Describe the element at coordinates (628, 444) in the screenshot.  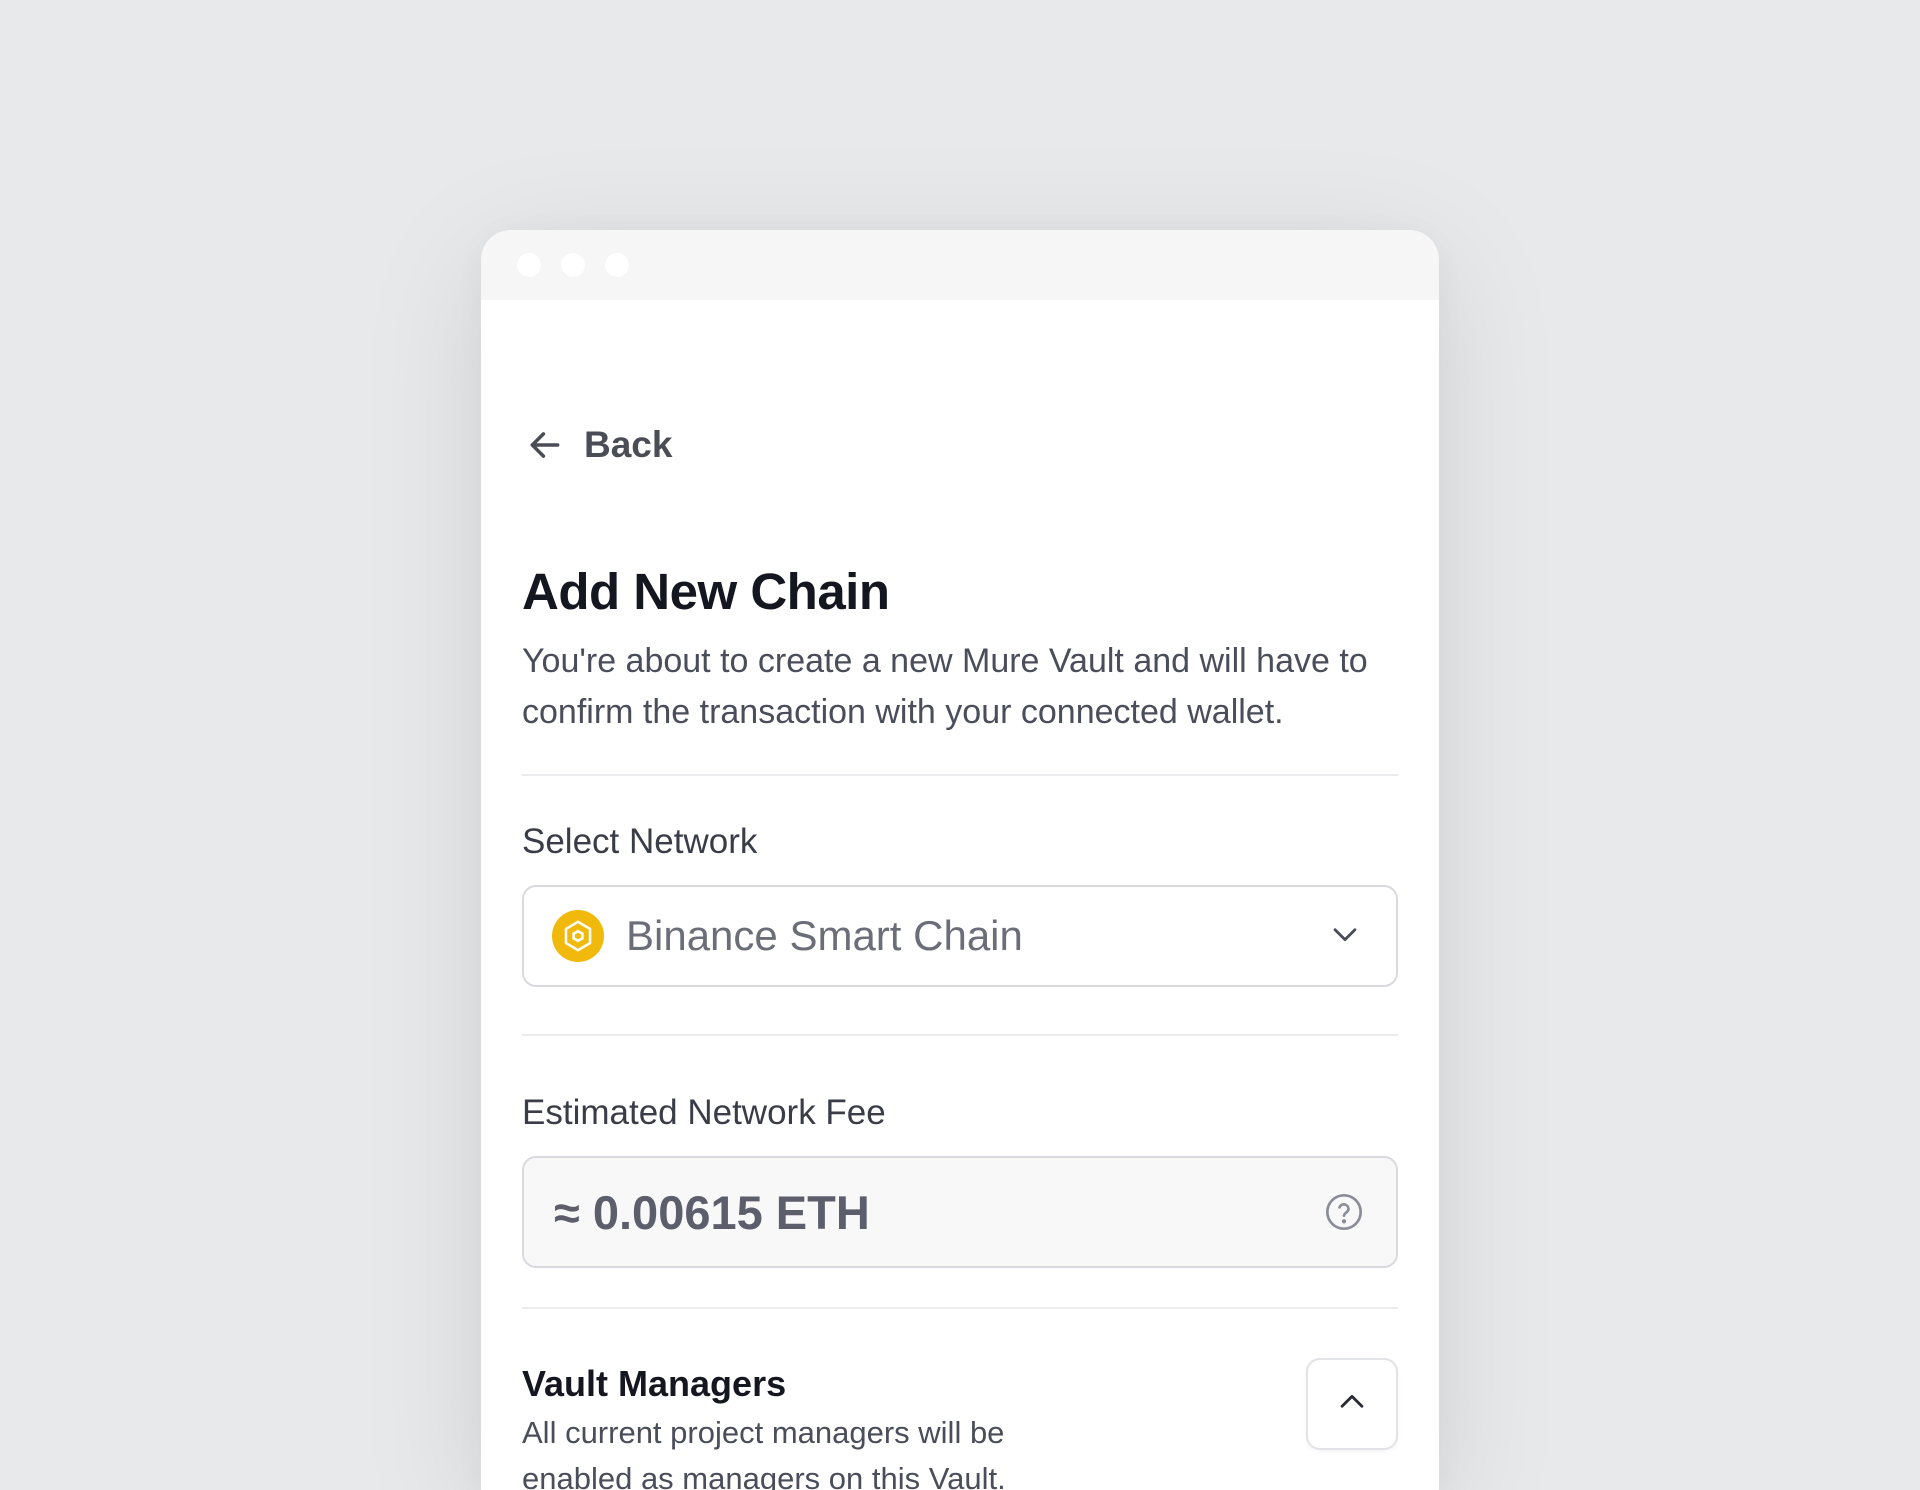
I see `back-label: Back` at that location.